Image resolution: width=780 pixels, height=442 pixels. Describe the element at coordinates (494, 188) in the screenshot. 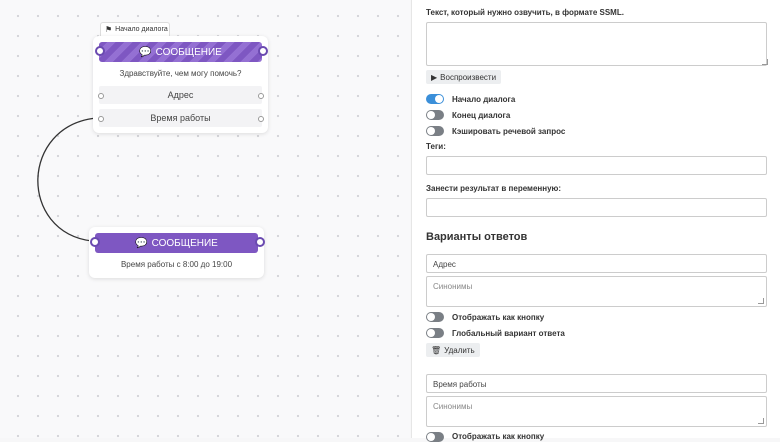

I see `variable-label: Занести результат в переменную:` at that location.